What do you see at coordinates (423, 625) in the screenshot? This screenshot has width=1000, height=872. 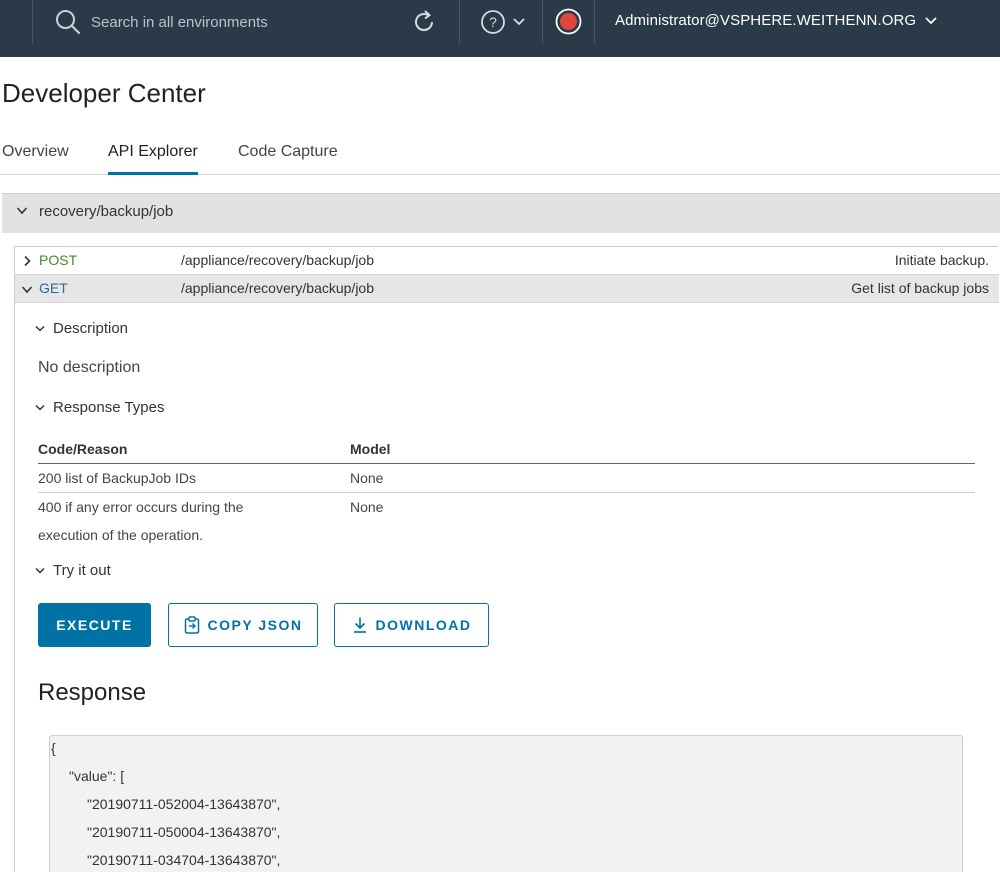 I see `download-label: DOWNLOAD` at bounding box center [423, 625].